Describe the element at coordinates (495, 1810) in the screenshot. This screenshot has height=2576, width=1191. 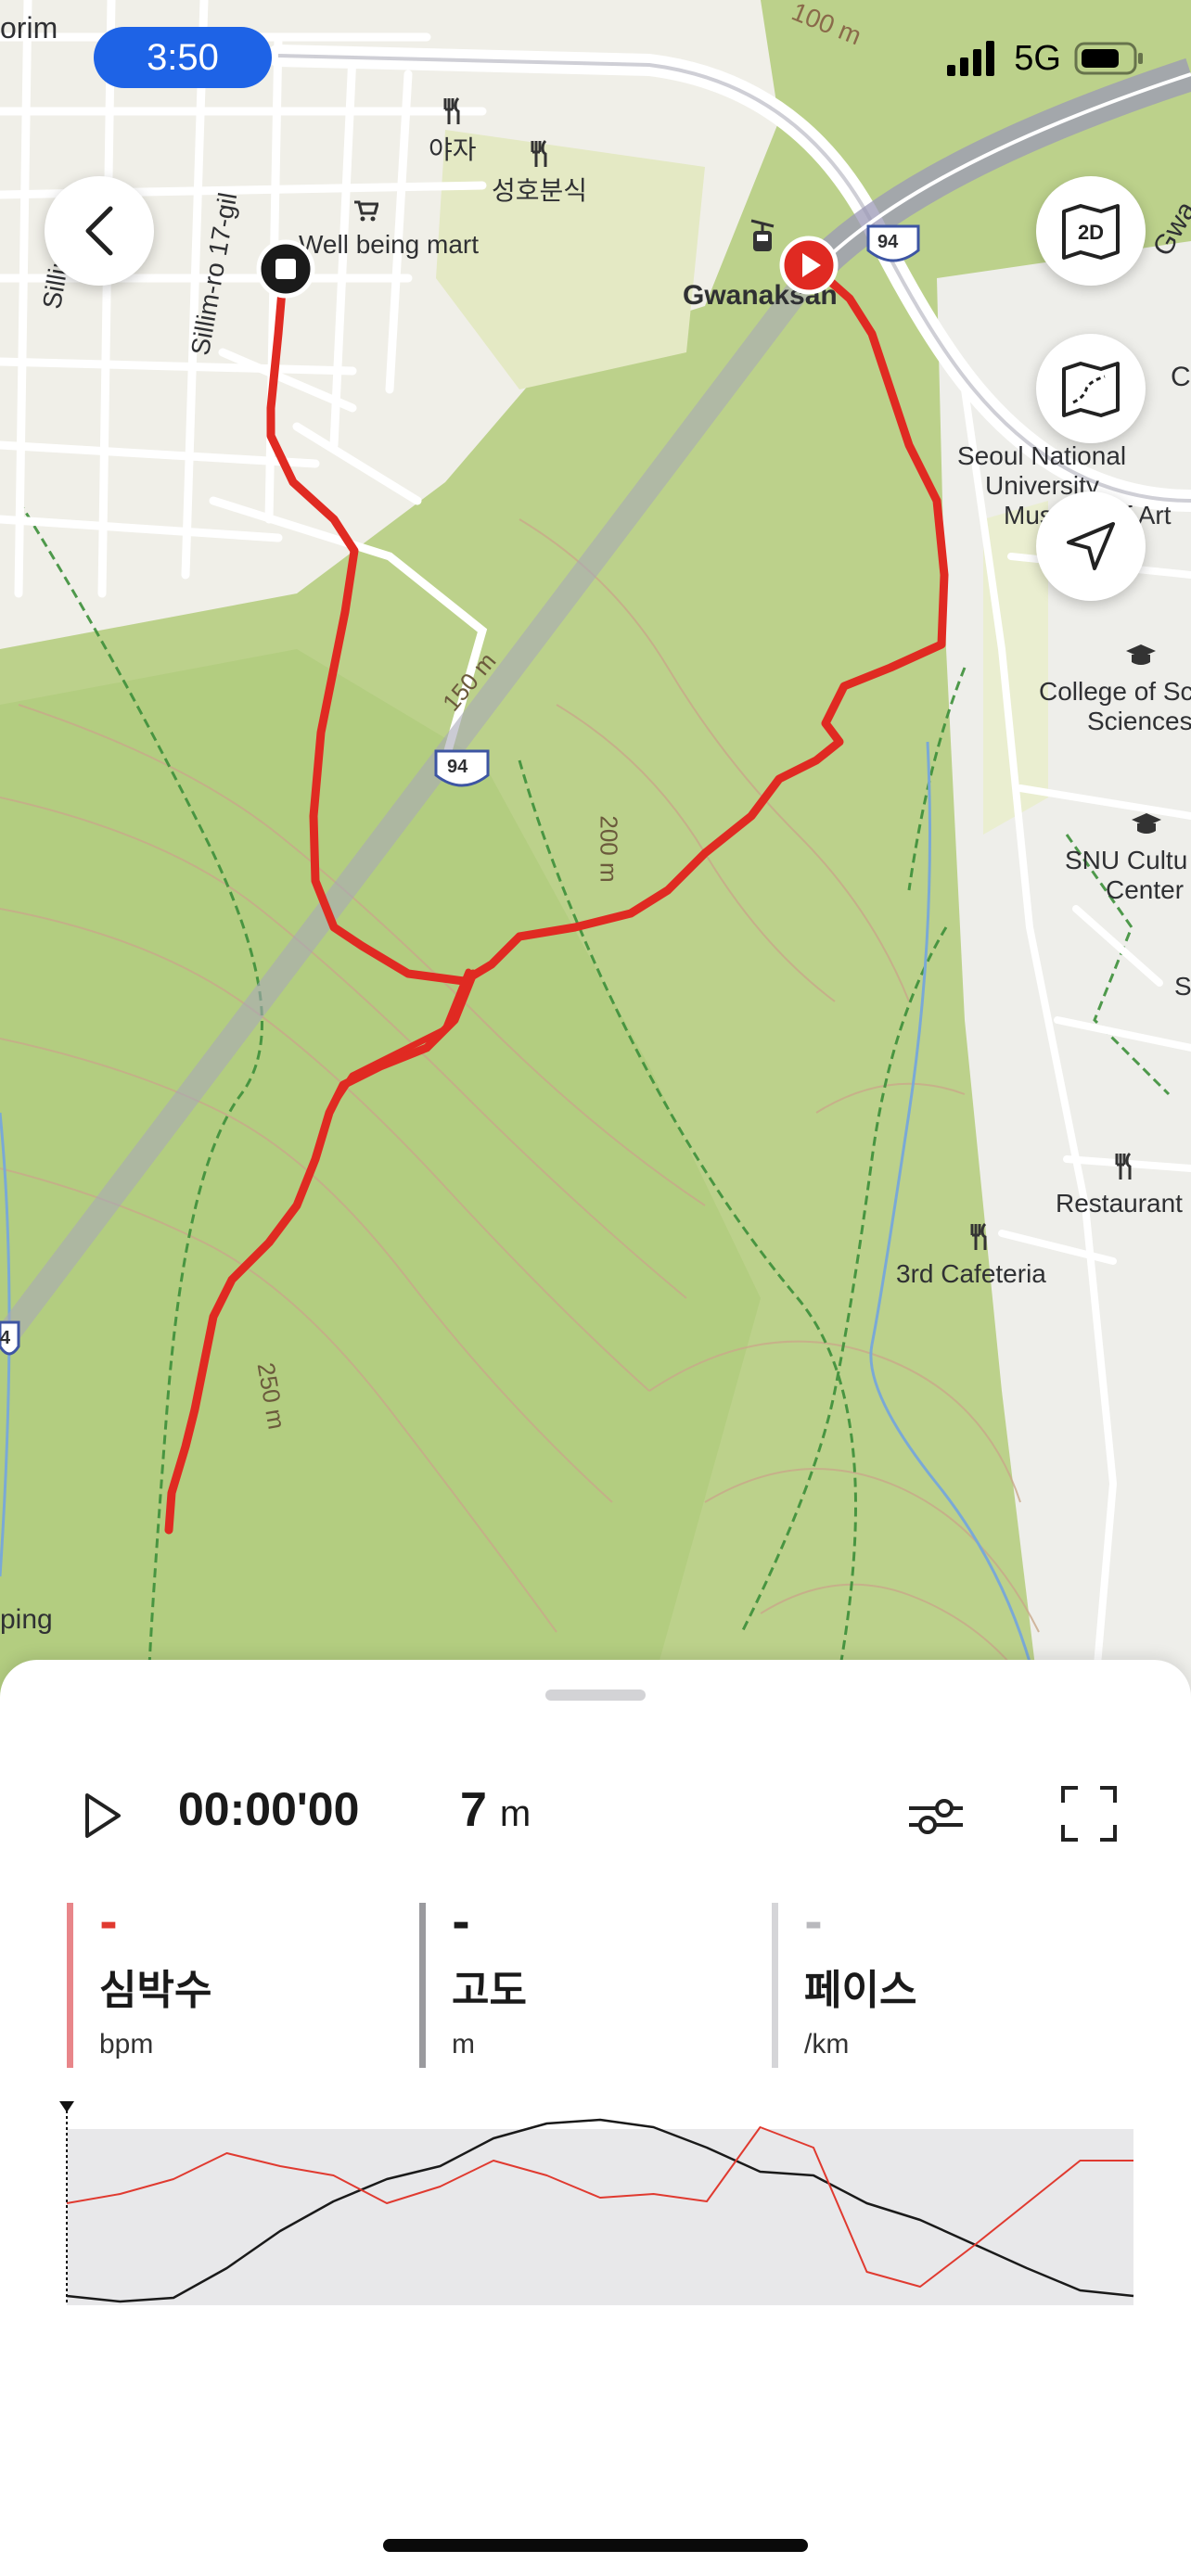
I see `distance-readout: 7m` at that location.